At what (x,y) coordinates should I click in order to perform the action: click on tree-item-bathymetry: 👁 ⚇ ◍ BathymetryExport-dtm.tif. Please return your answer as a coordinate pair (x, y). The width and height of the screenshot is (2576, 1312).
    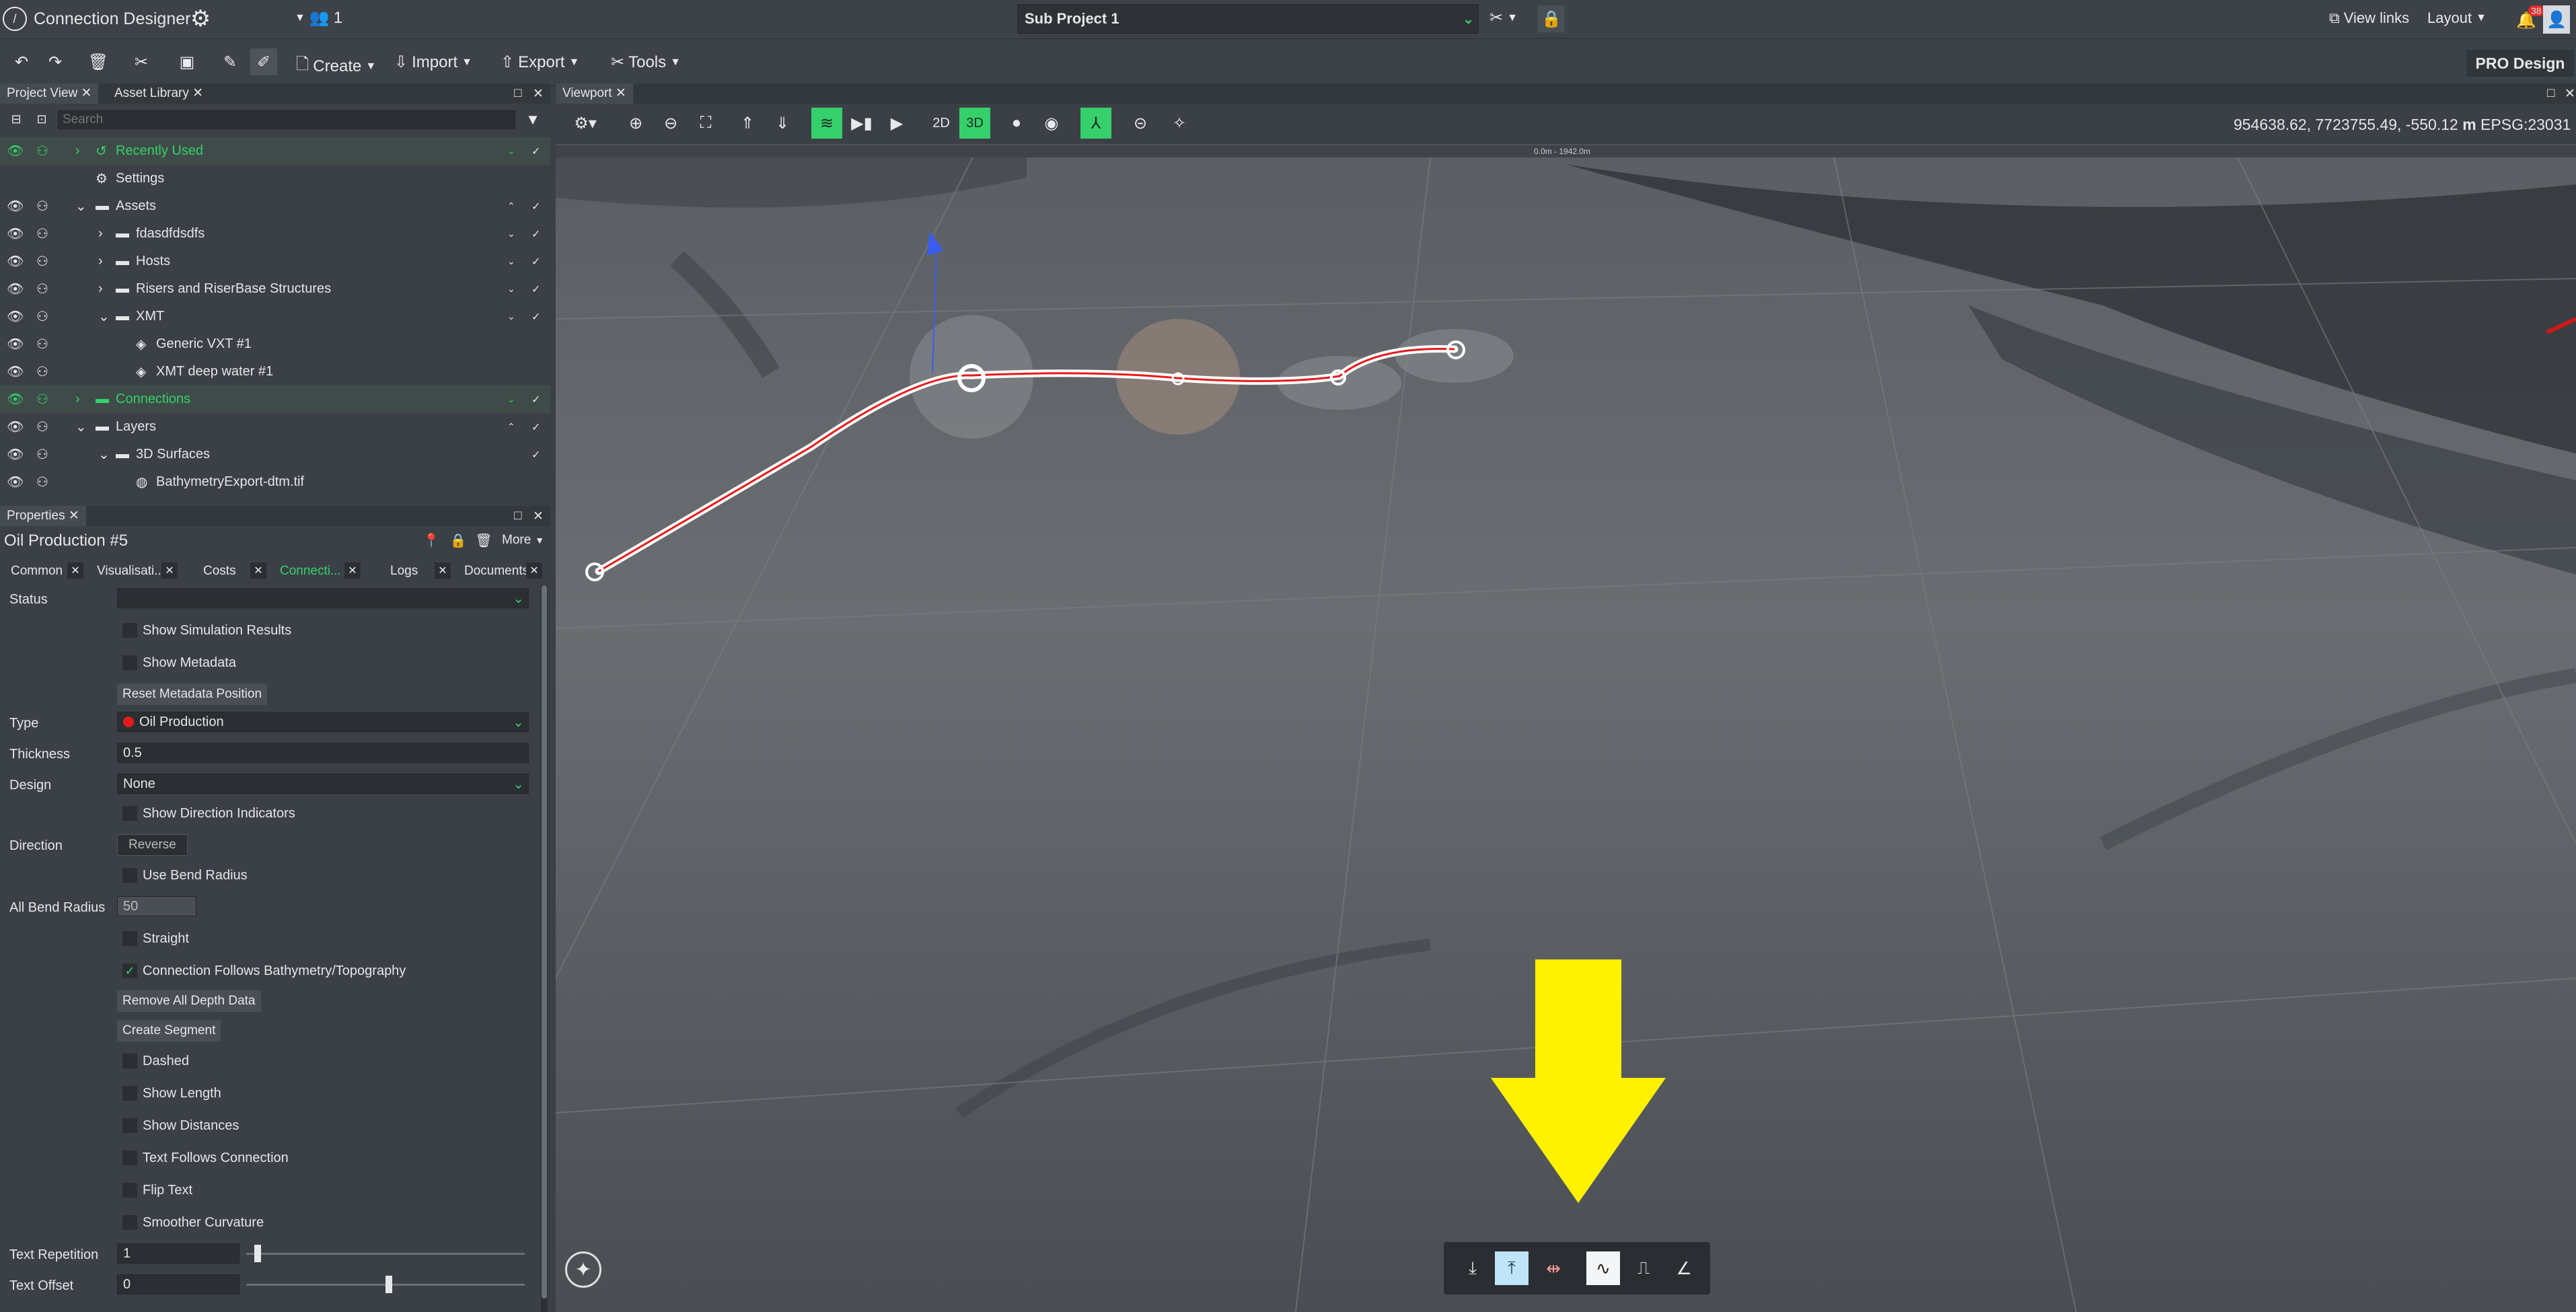
    Looking at the image, I should click on (275, 482).